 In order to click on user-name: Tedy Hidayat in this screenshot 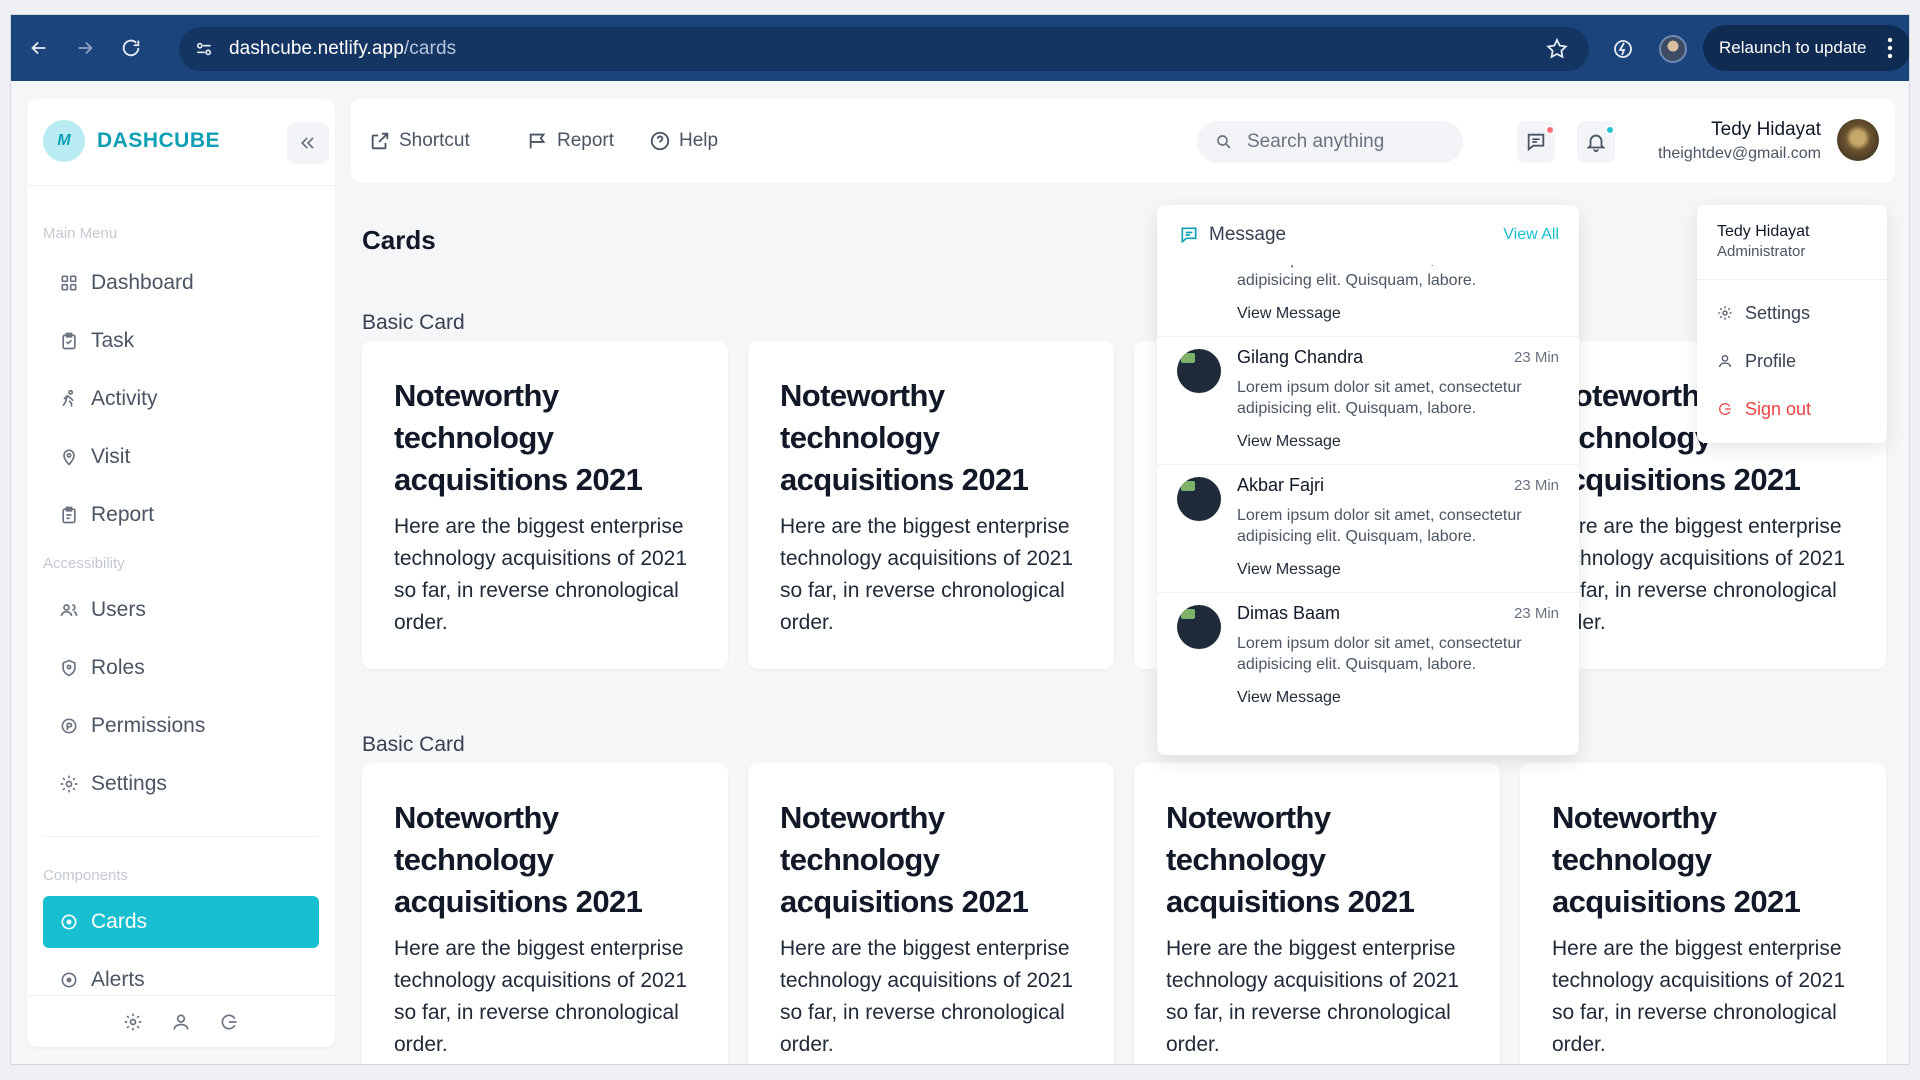, I will do `click(1766, 130)`.